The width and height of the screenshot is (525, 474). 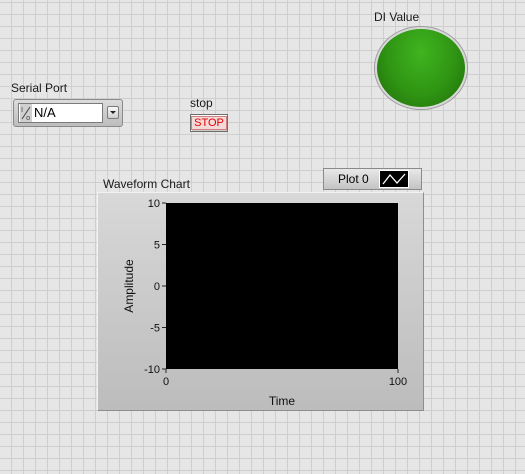 What do you see at coordinates (129, 286) in the screenshot?
I see `y-axis-label: Amplitude` at bounding box center [129, 286].